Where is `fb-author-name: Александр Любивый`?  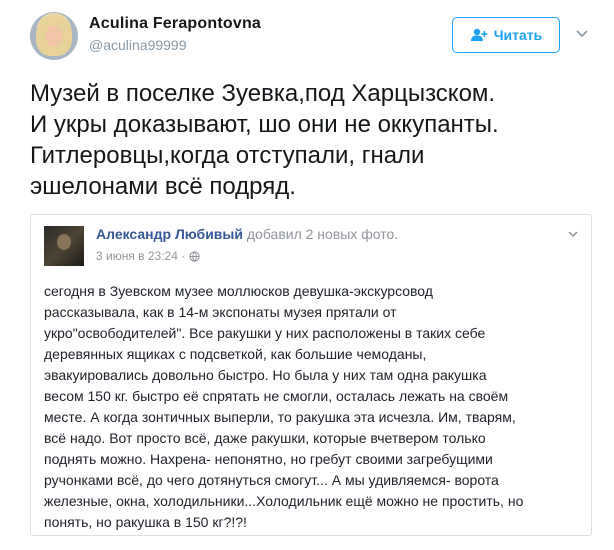
fb-author-name: Александр Любивый is located at coordinates (169, 234).